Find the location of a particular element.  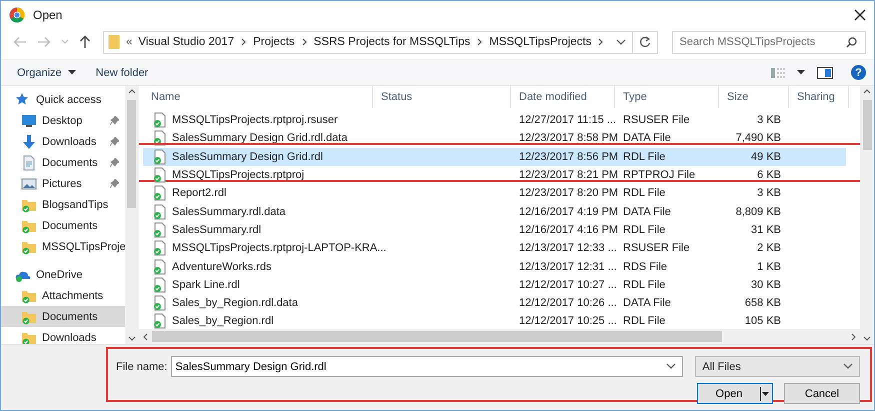

breadcrumb: Projects is located at coordinates (274, 42).